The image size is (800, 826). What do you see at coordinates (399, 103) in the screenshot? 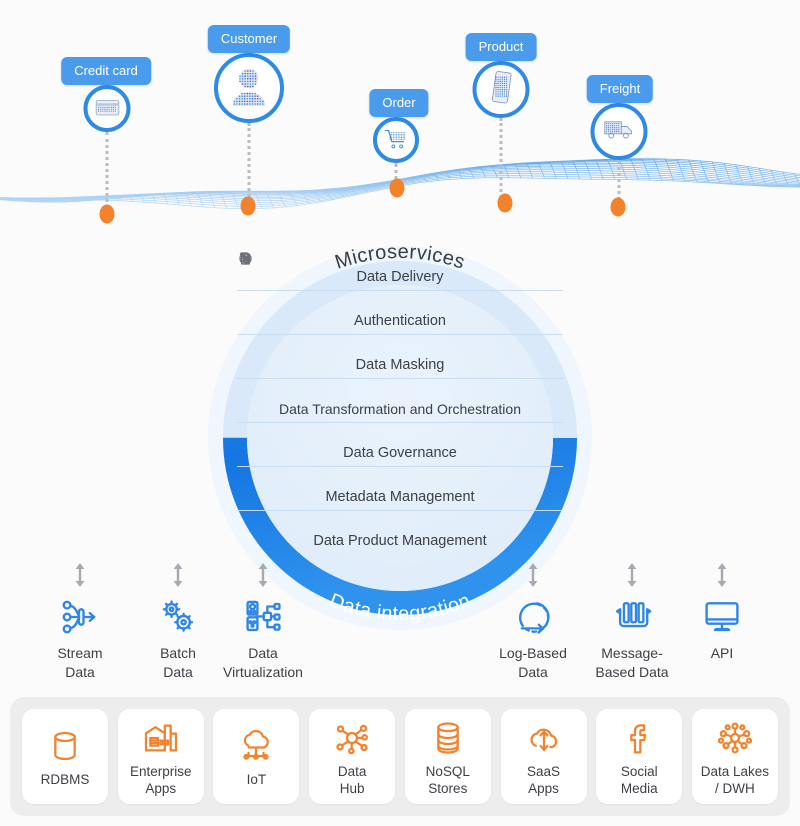
I see `source-badge-label: Order` at bounding box center [399, 103].